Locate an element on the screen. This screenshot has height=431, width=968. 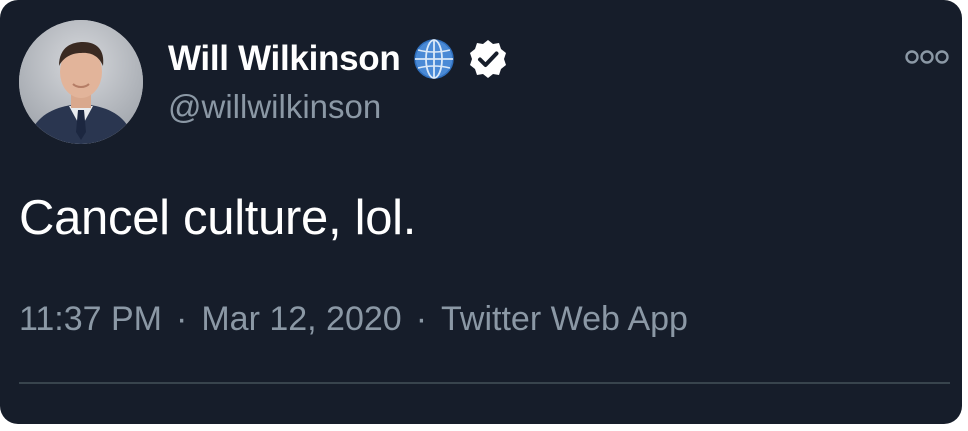
avatar is located at coordinates (81, 82).